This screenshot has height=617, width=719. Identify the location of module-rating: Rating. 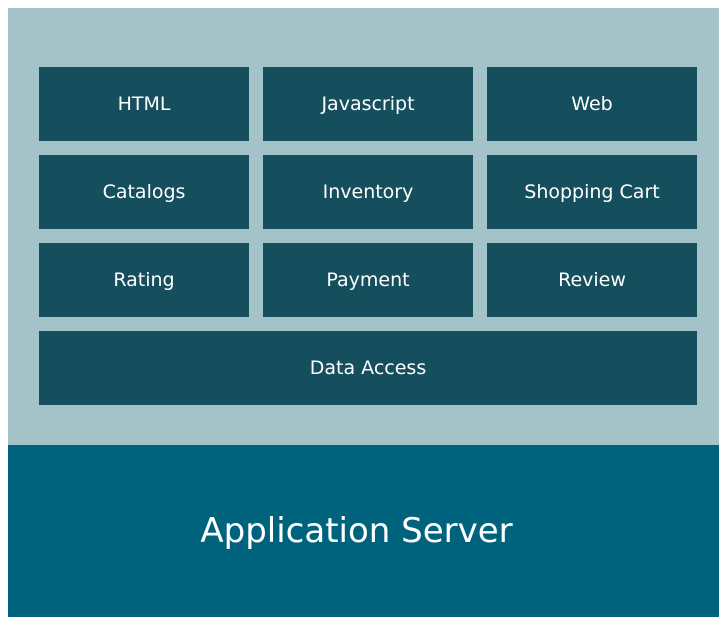
(144, 280).